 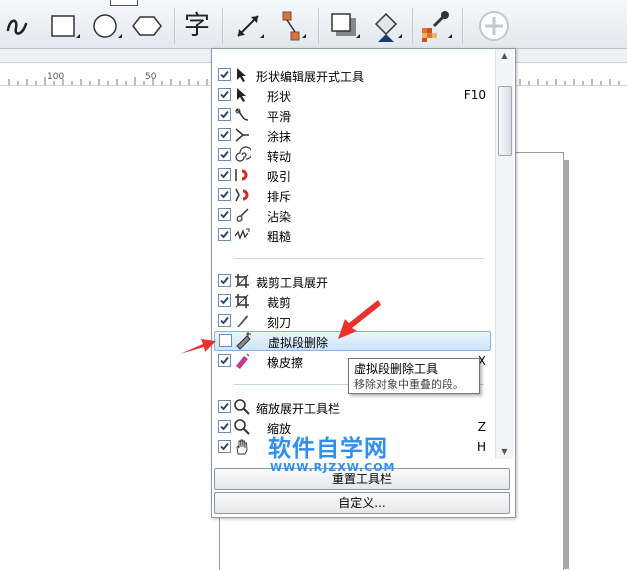 I want to click on menu-divider, so click(x=359, y=258).